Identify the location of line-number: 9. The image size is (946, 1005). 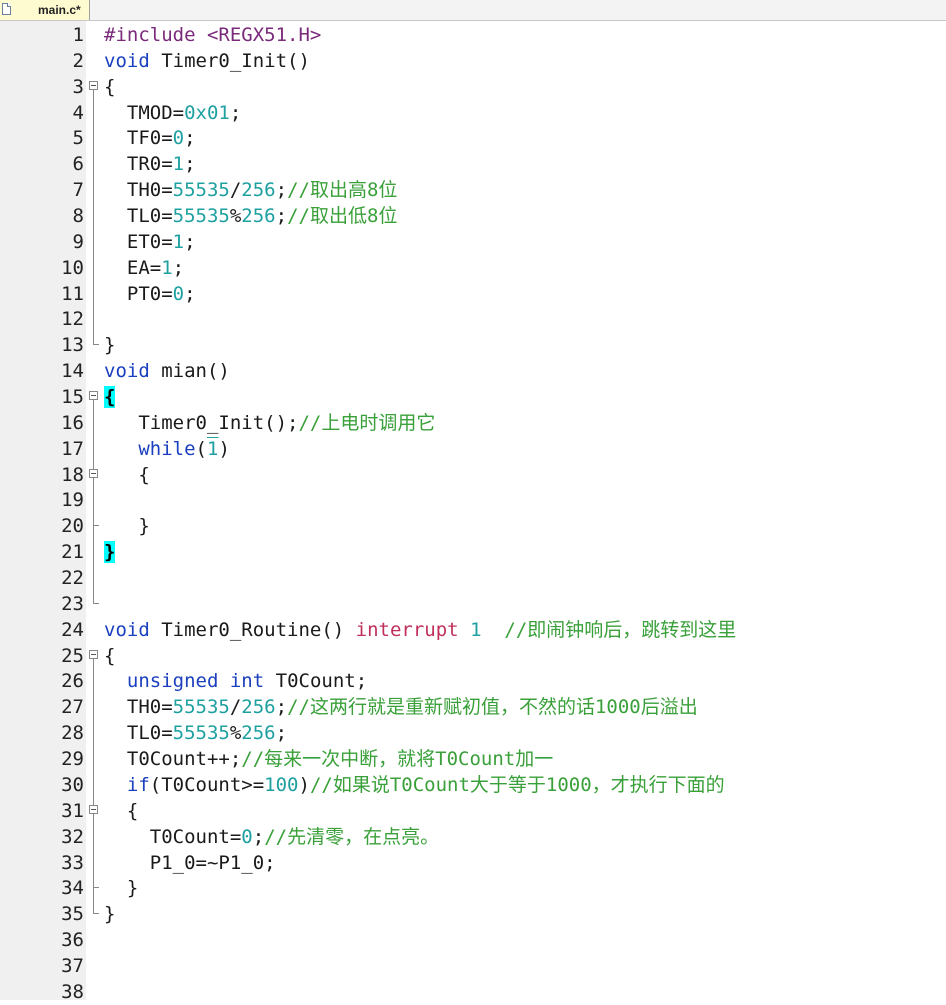
(78, 241).